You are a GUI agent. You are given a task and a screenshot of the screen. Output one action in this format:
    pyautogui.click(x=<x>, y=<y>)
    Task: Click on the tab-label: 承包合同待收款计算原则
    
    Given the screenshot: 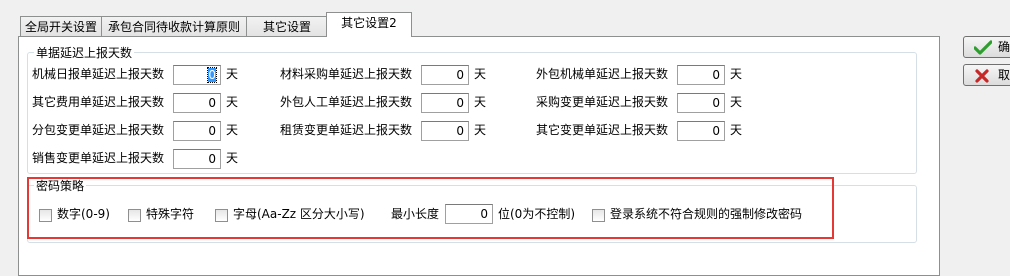 What is the action you would take?
    pyautogui.click(x=173, y=27)
    